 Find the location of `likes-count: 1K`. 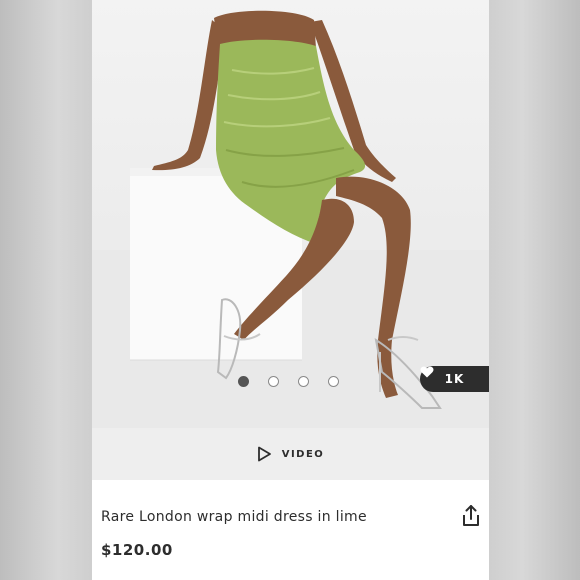

likes-count: 1K is located at coordinates (454, 379).